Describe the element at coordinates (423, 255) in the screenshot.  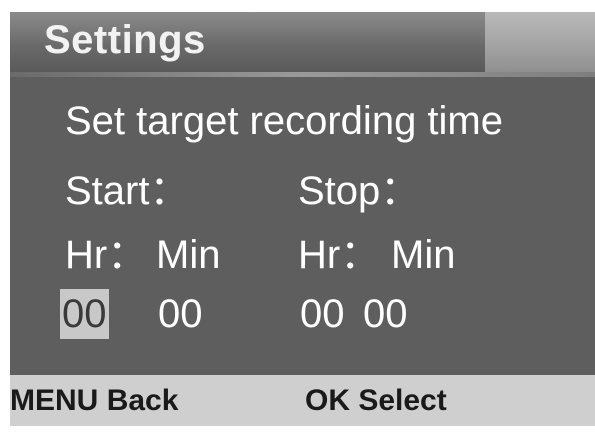
I see `stop-minute-label: Min` at that location.